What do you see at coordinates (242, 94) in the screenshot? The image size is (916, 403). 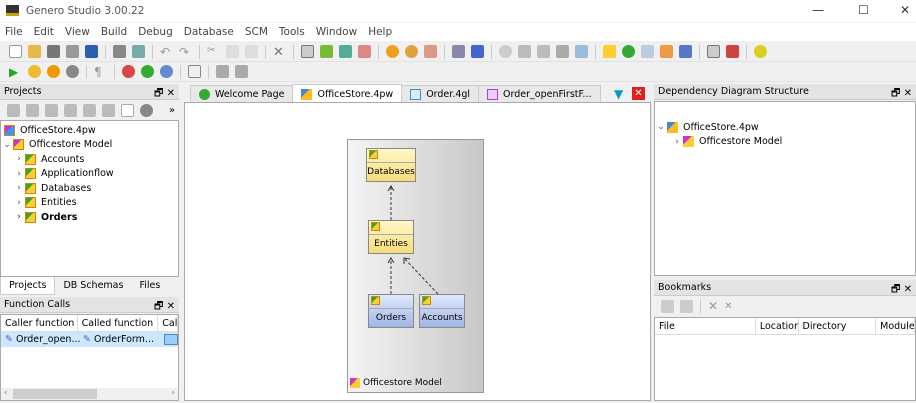 I see `tab-welcome-page: Welcome Page` at bounding box center [242, 94].